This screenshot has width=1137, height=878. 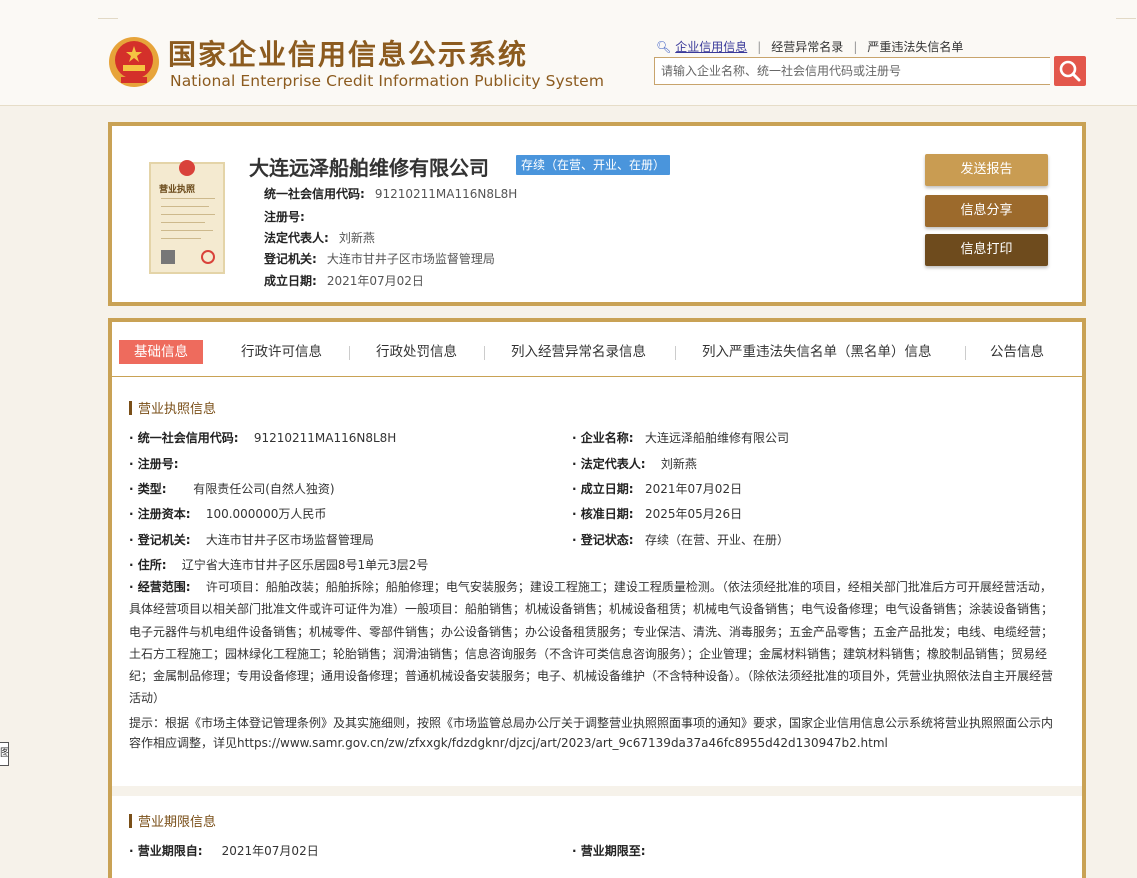 I want to click on authority-row: 登记机关: 大连市甘井子区市场监督管理局, so click(x=379, y=259).